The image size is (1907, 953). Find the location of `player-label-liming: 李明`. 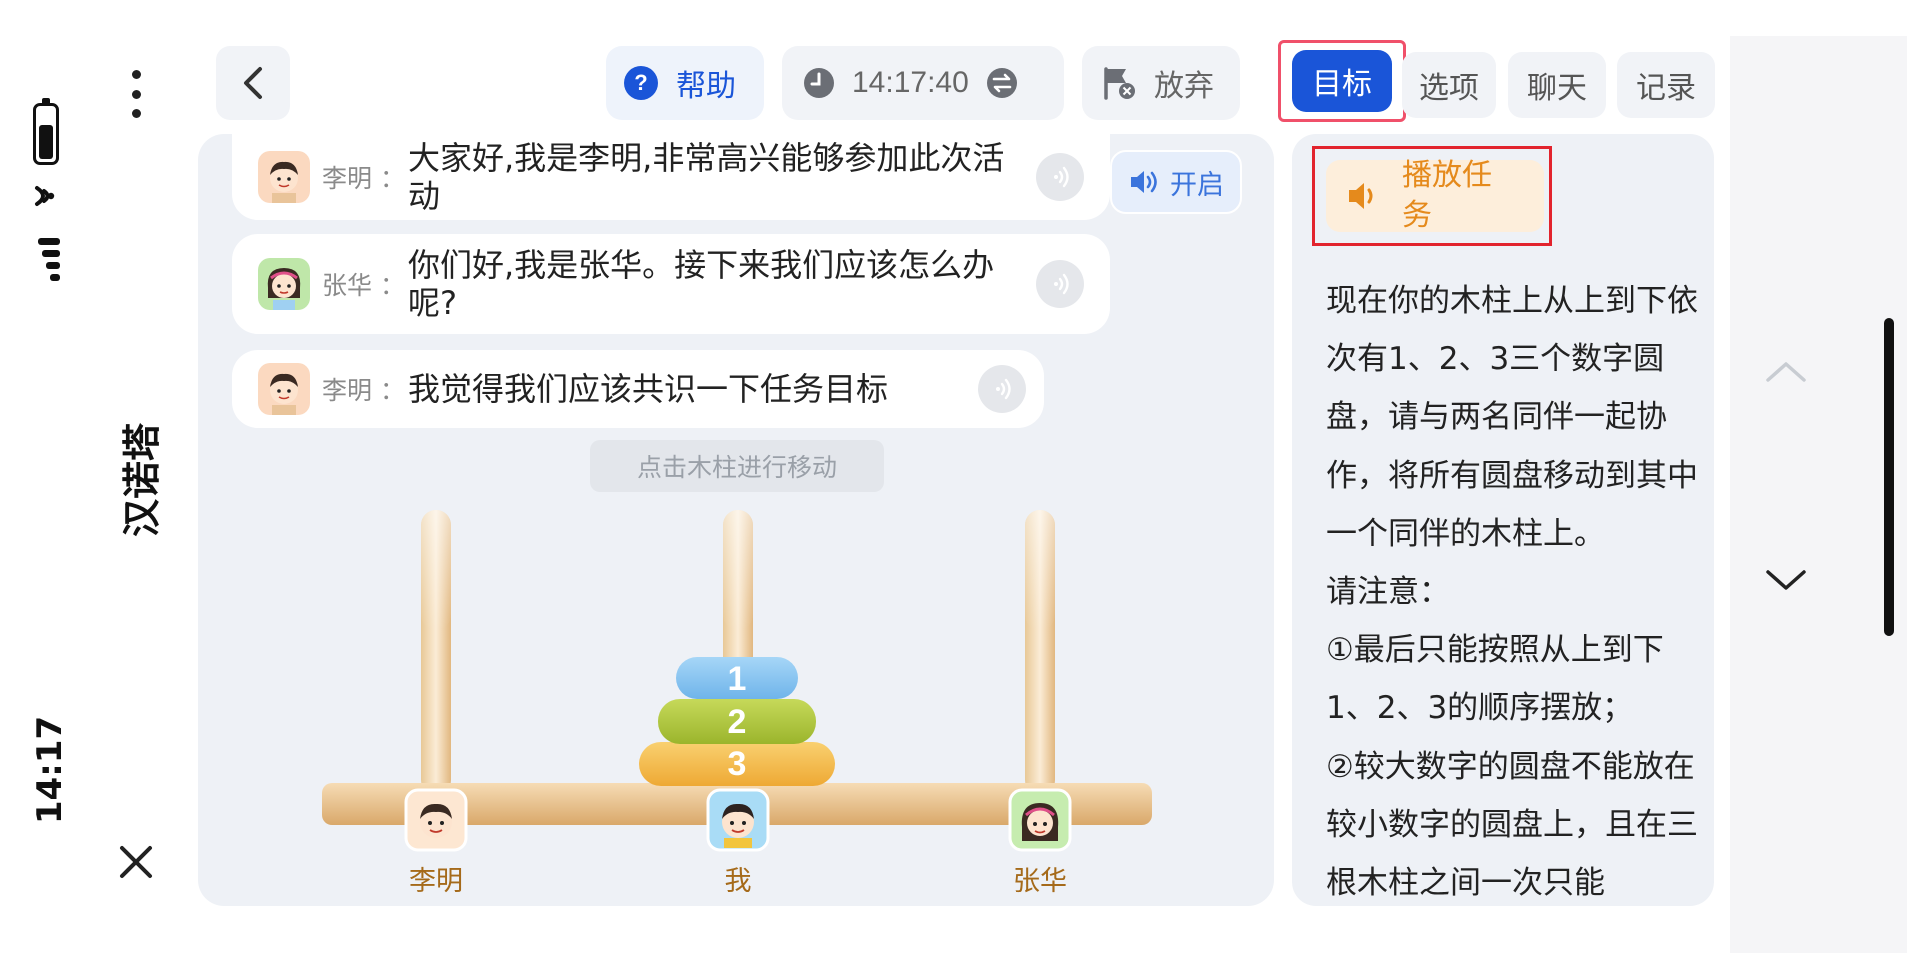

player-label-liming: 李明 is located at coordinates (436, 881).